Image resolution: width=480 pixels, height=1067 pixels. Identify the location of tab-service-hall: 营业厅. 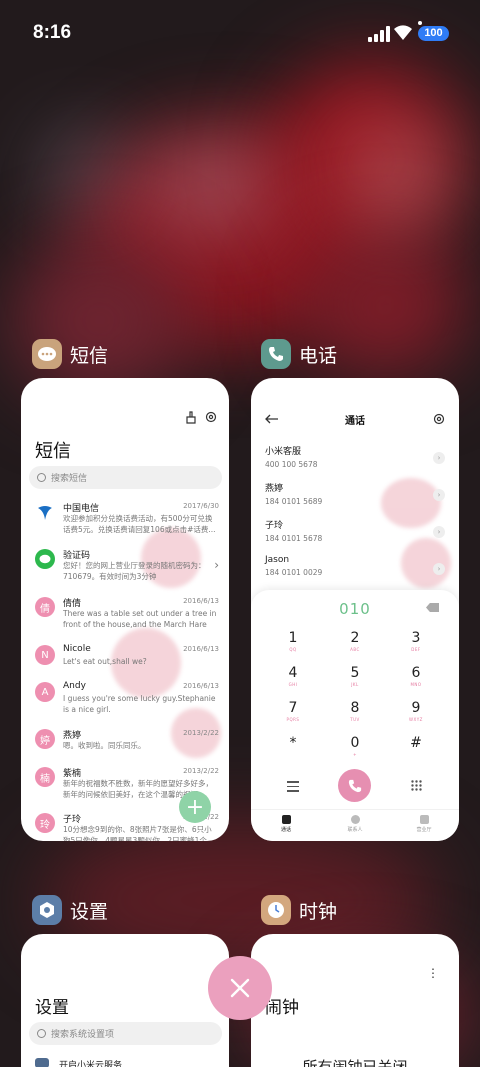
(424, 824).